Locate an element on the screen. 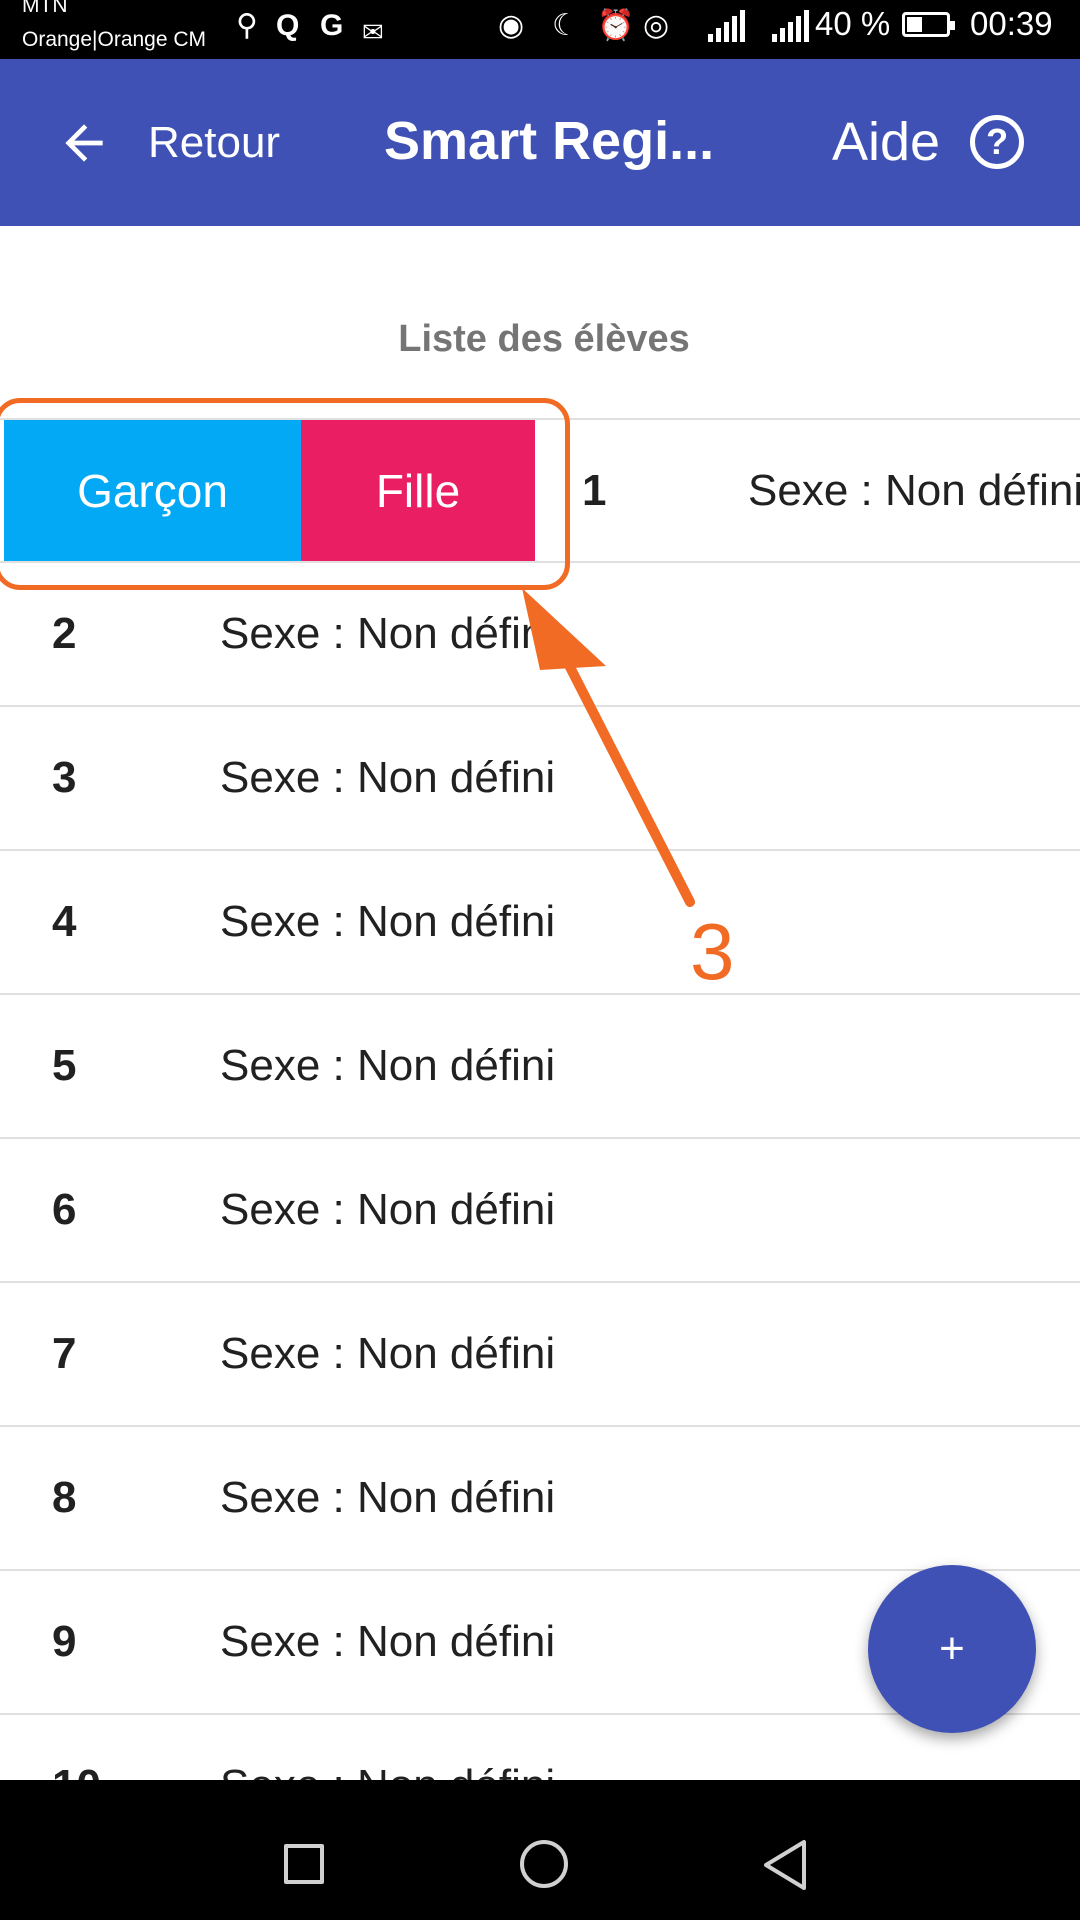 The image size is (1080, 1920). help-circle-icon: ? is located at coordinates (997, 142).